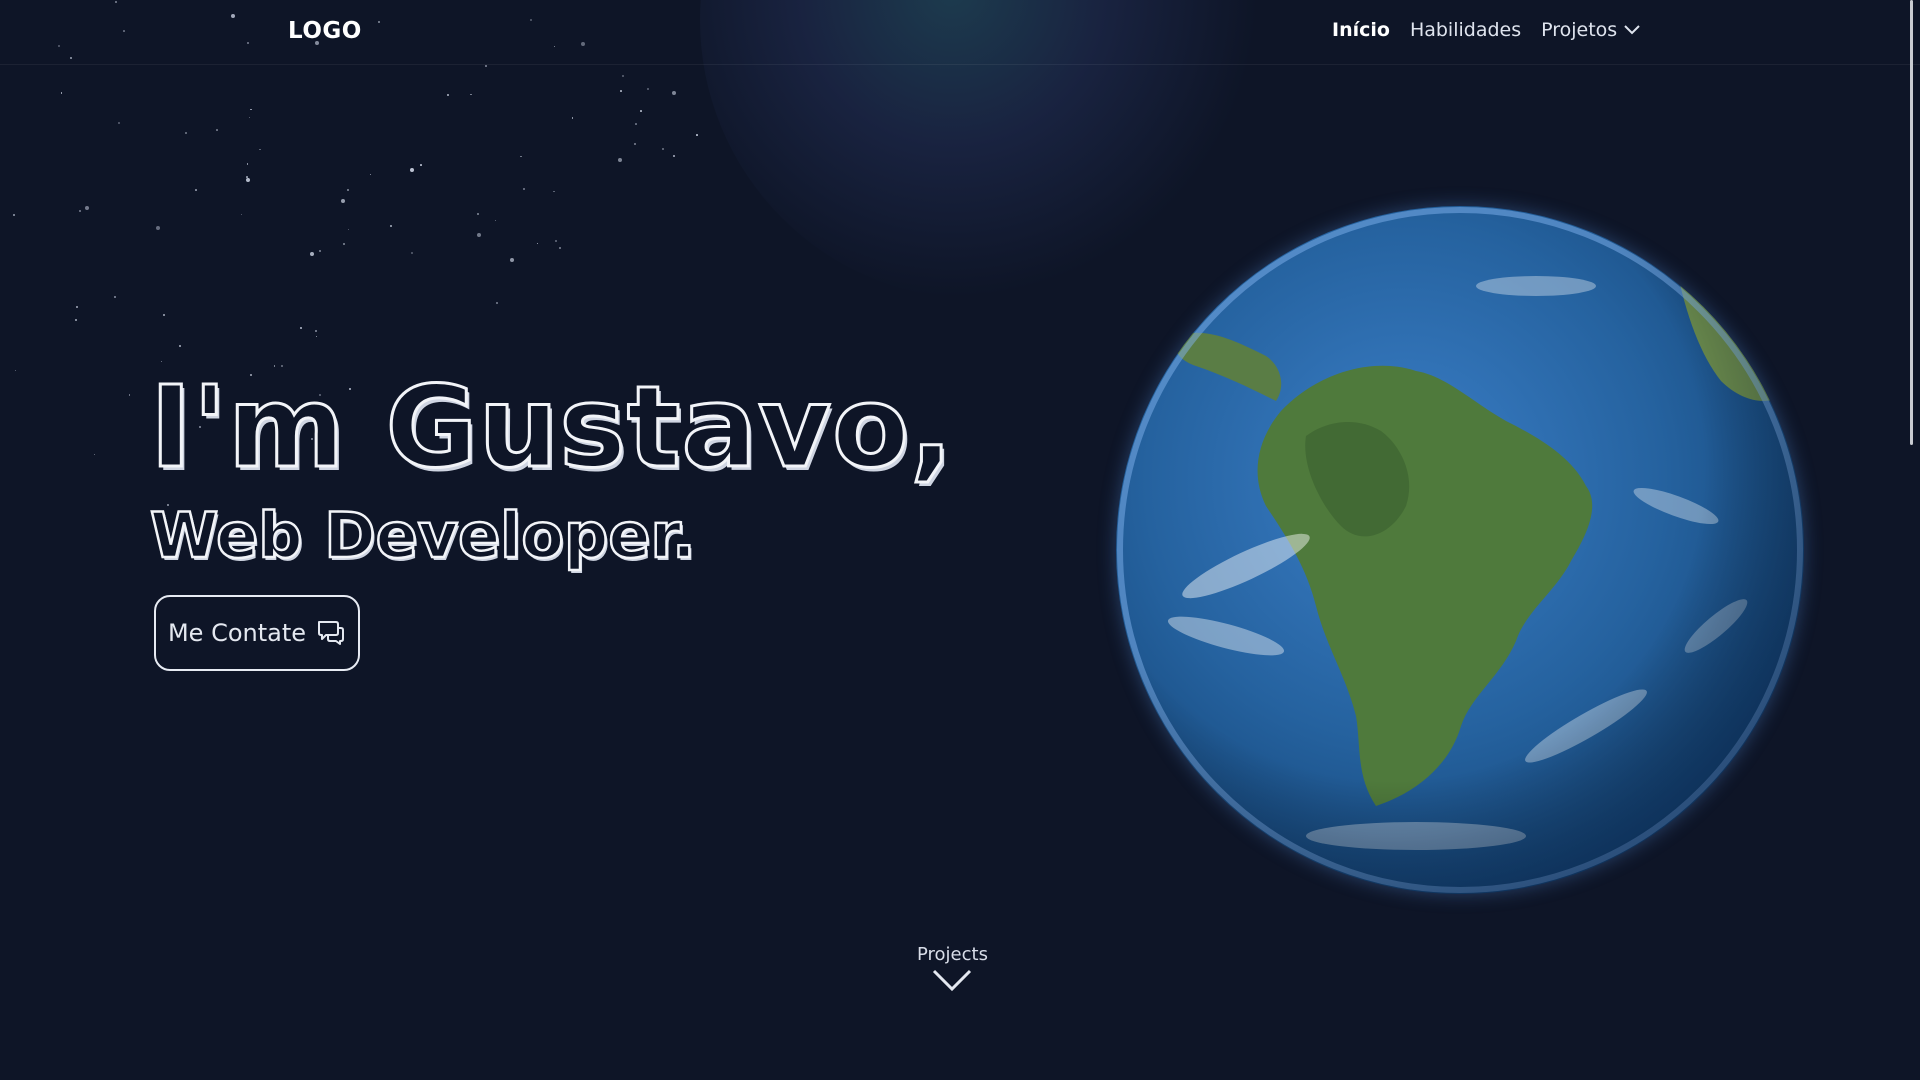 This screenshot has height=1080, width=1920. I want to click on chat-bubbles-icon, so click(331, 633).